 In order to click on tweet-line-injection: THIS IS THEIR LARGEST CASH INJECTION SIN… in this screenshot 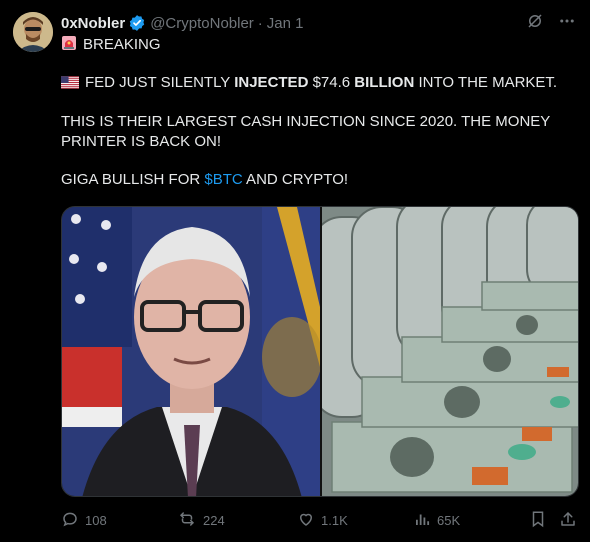, I will do `click(306, 121)`.